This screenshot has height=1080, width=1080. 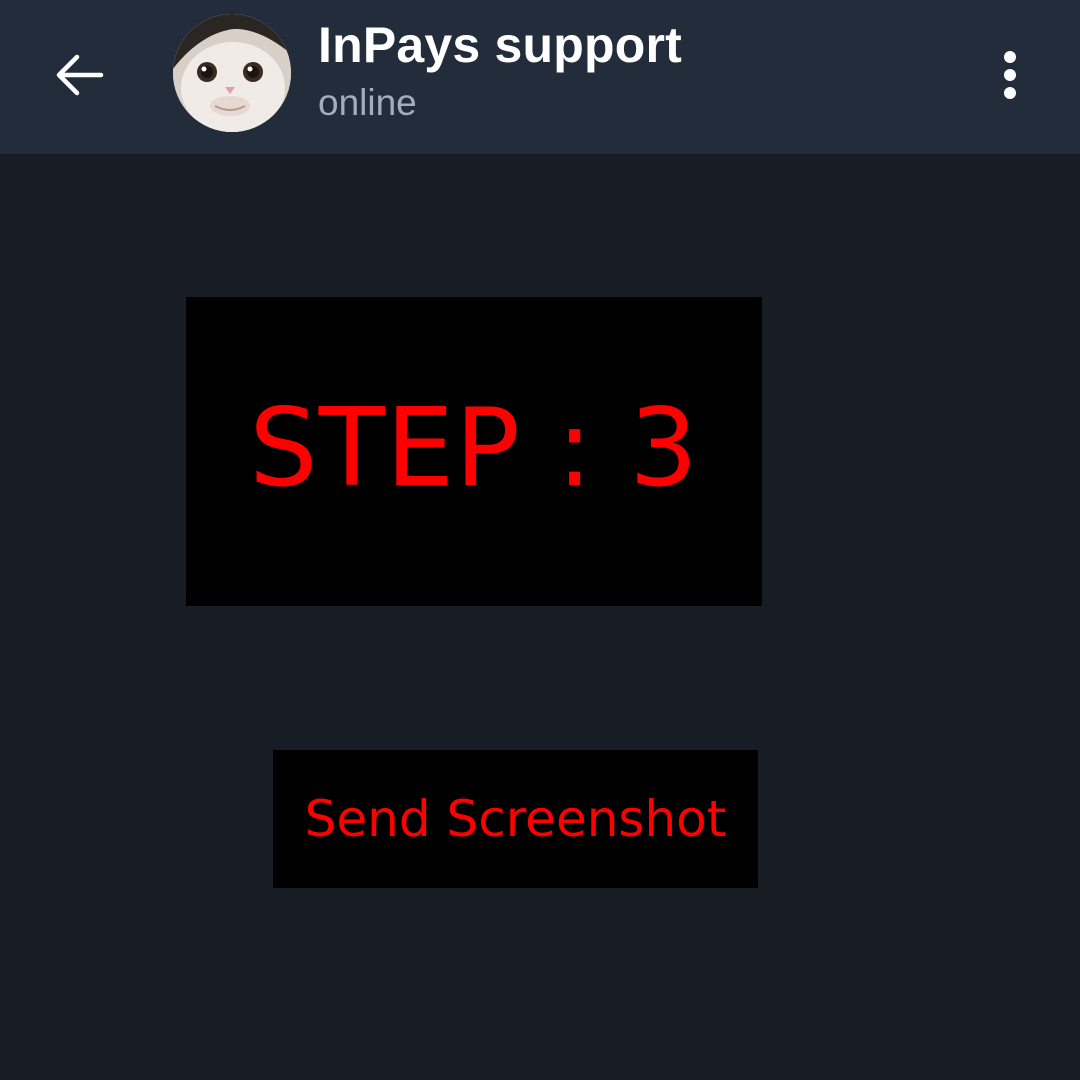 I want to click on arrow-left-icon, so click(x=80, y=75).